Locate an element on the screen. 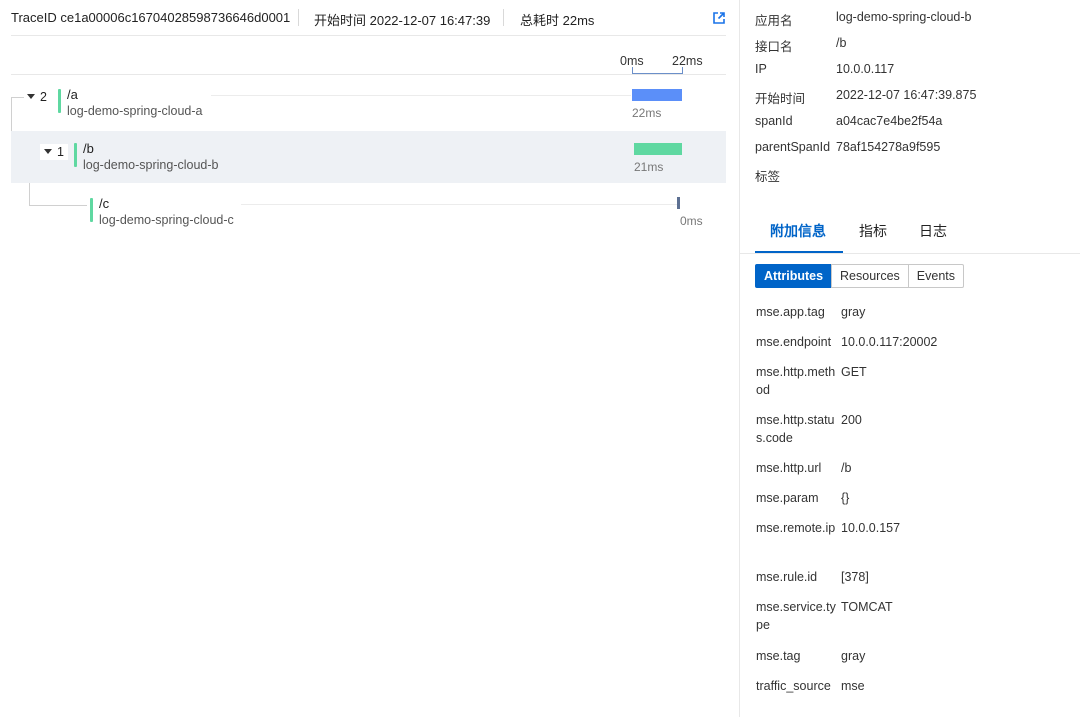  timeline-scale-rule is located at coordinates (368, 74).